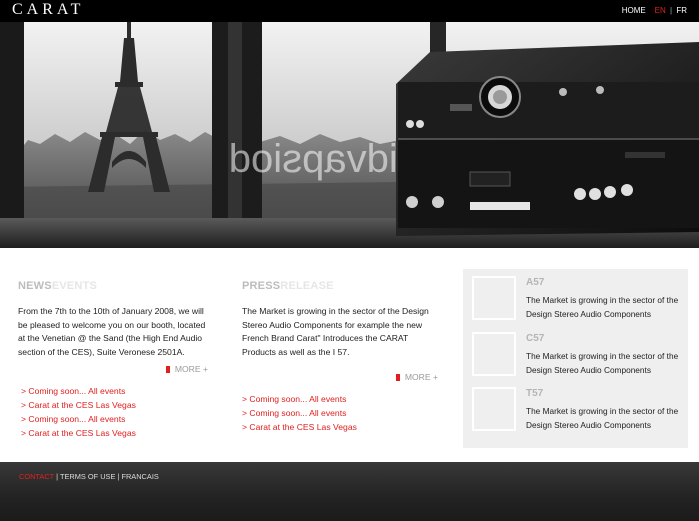  What do you see at coordinates (36, 476) in the screenshot?
I see `footer-contact-link: CONTACT` at bounding box center [36, 476].